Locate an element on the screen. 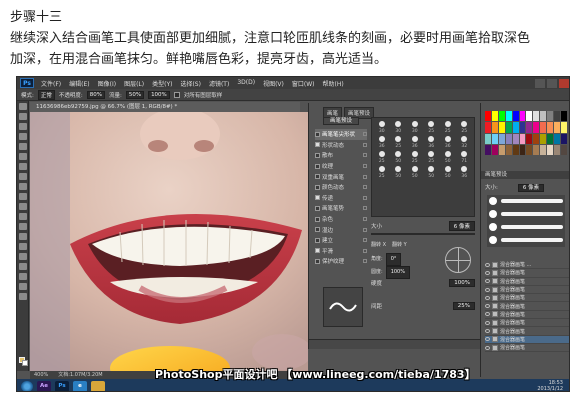  menu-item: 帮助(H) is located at coordinates (333, 83).